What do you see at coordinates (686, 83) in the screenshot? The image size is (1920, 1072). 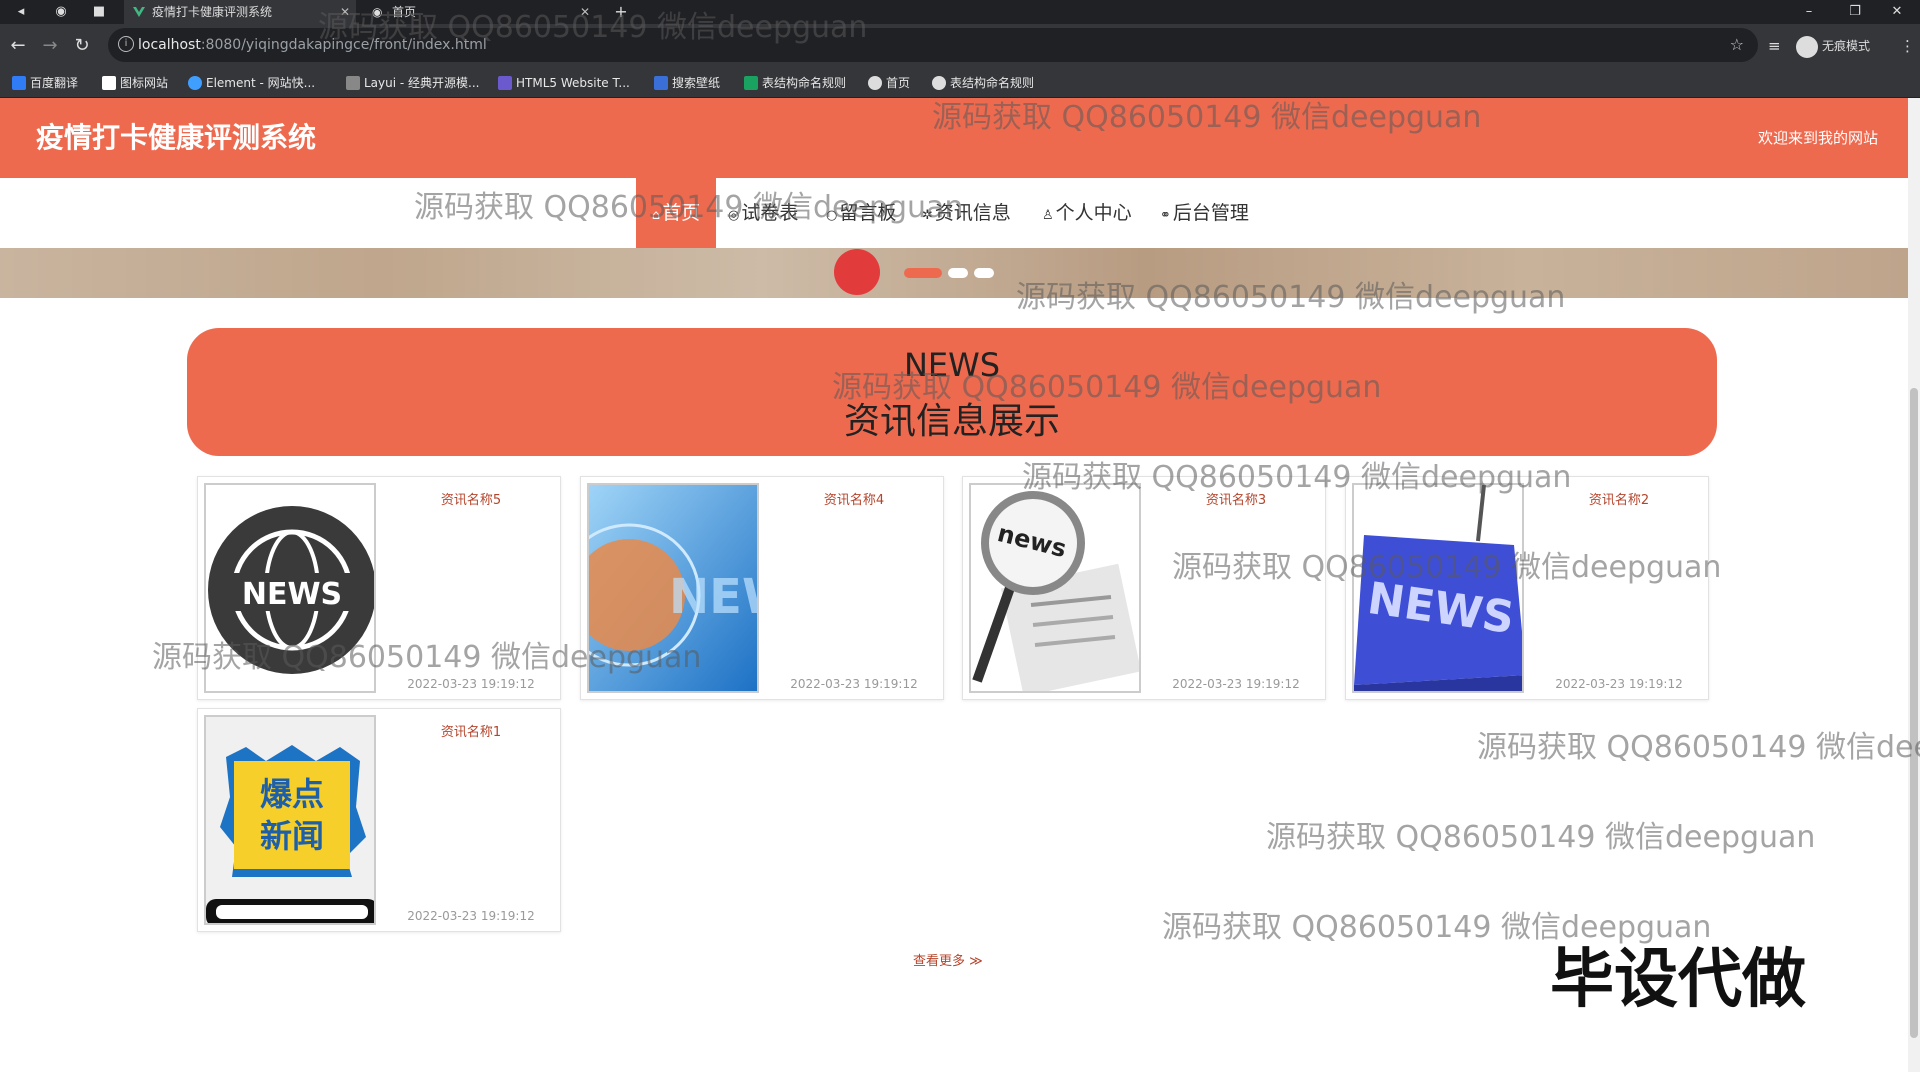 I see `bookmark-item: 搜索壁纸` at bounding box center [686, 83].